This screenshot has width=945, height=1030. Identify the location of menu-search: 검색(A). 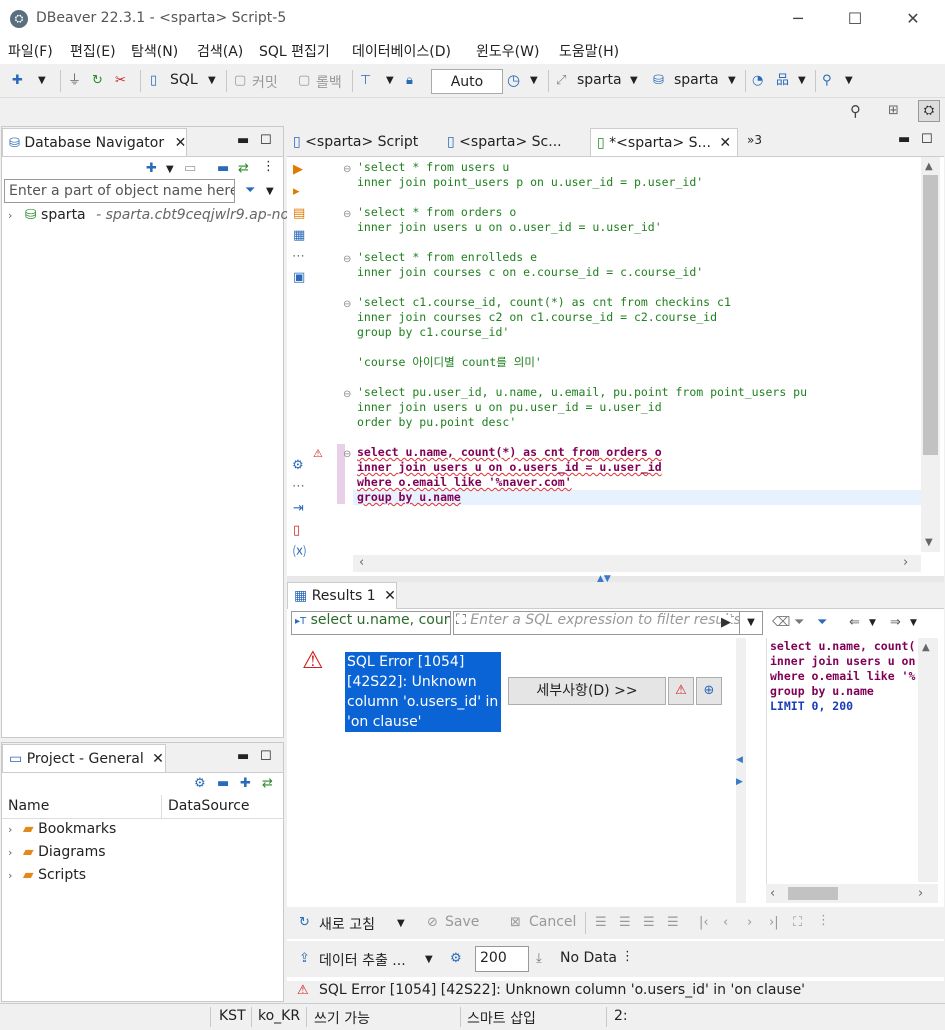
(220, 51).